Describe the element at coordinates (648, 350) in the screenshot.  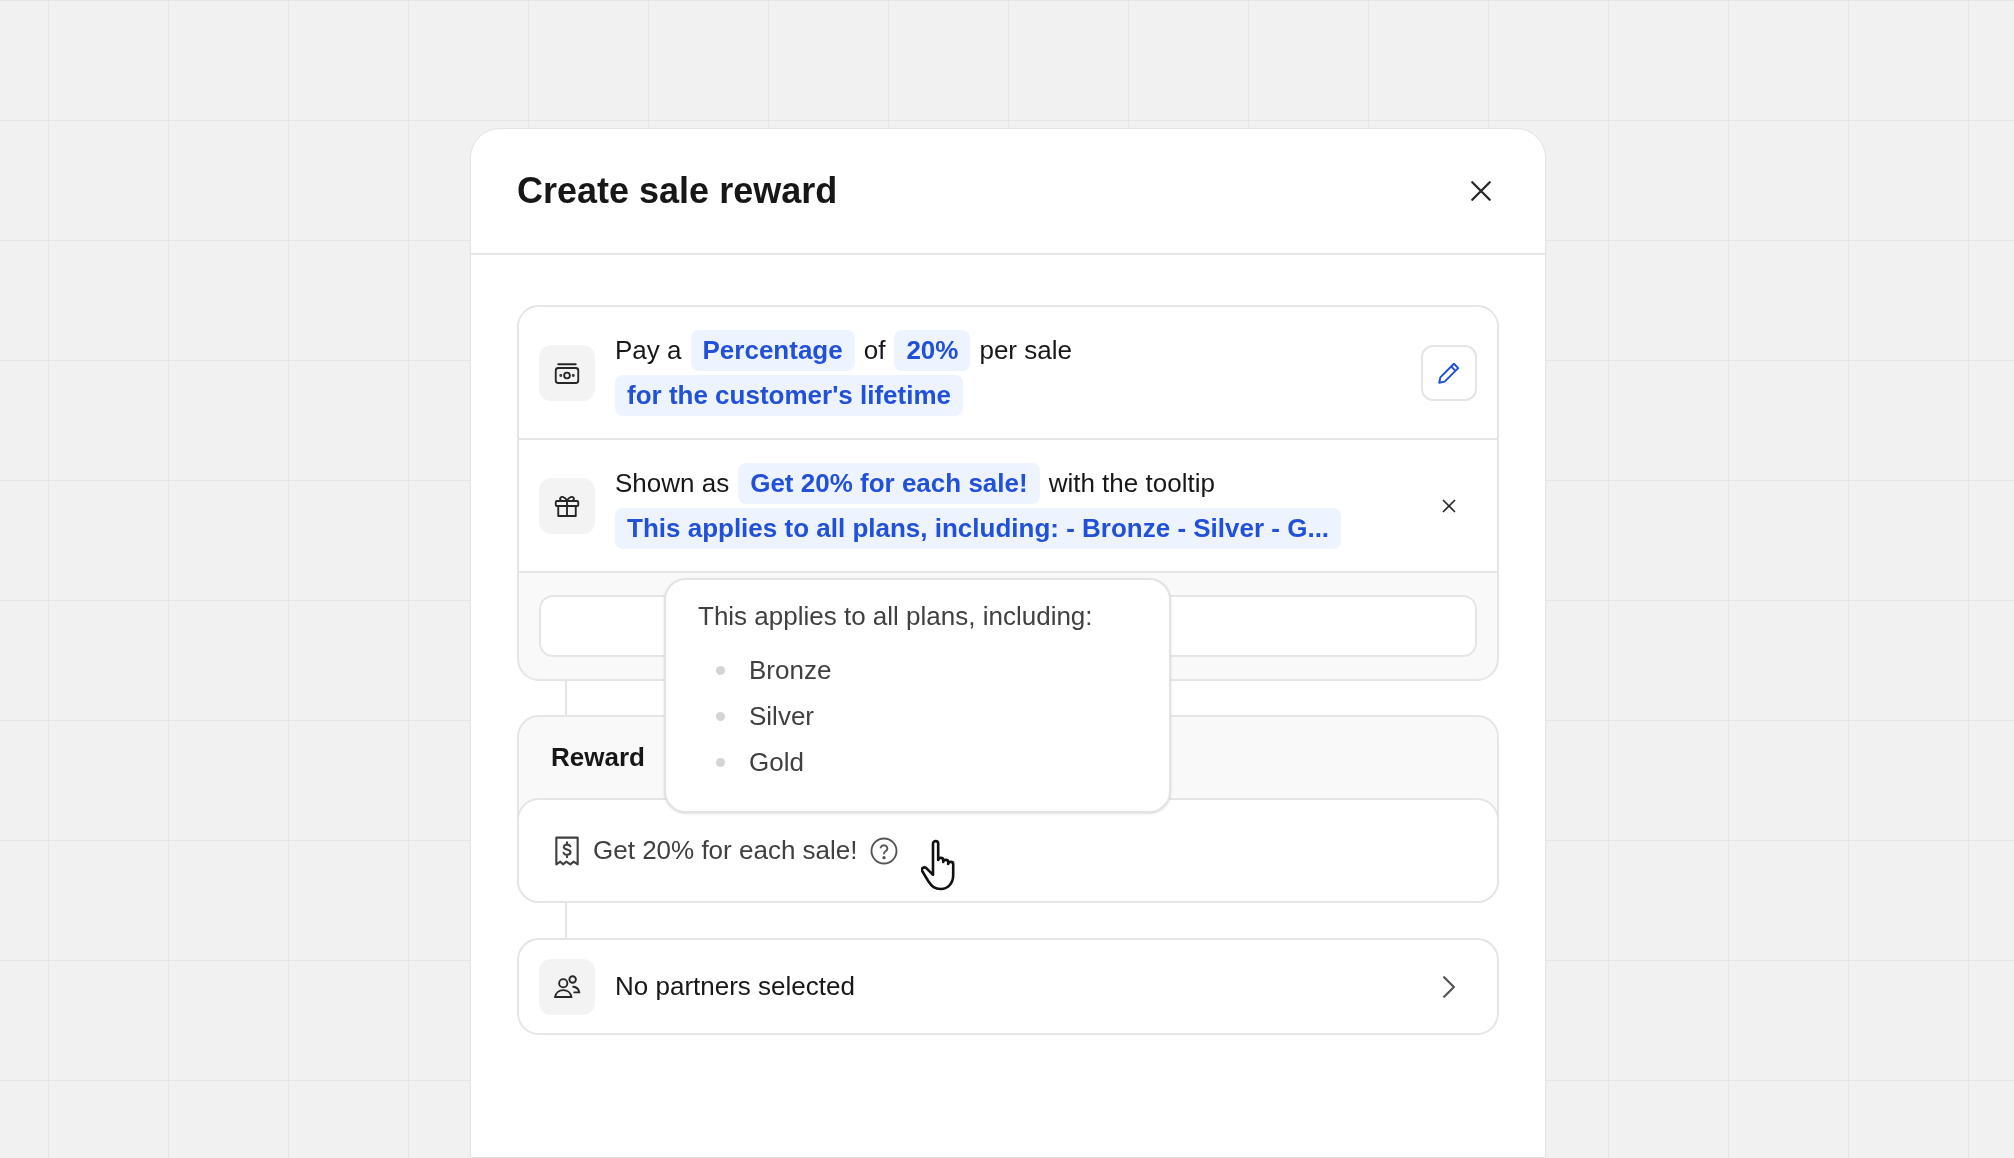
I see `sentence-text: Pay a` at that location.